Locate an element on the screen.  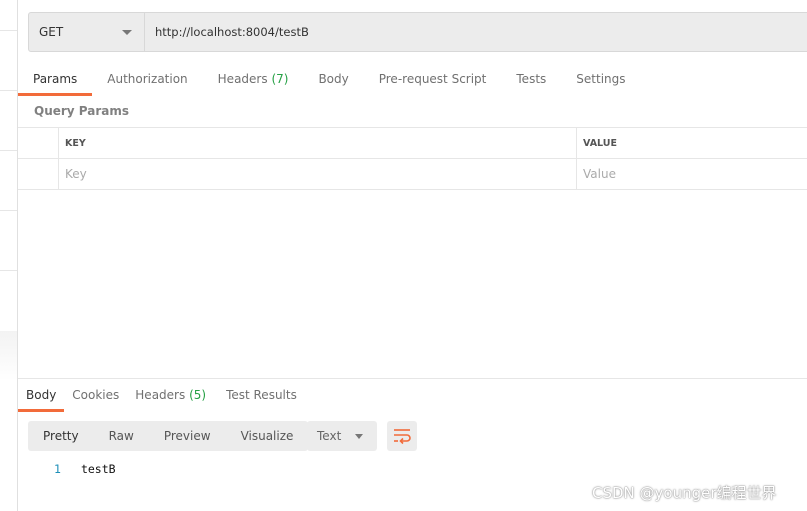
visualize-button: Visualize is located at coordinates (267, 436).